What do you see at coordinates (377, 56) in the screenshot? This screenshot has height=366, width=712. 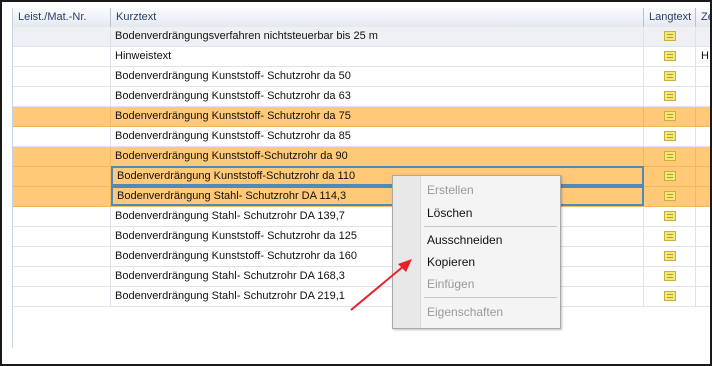 I see `cell-kurztext: Hinweistext` at bounding box center [377, 56].